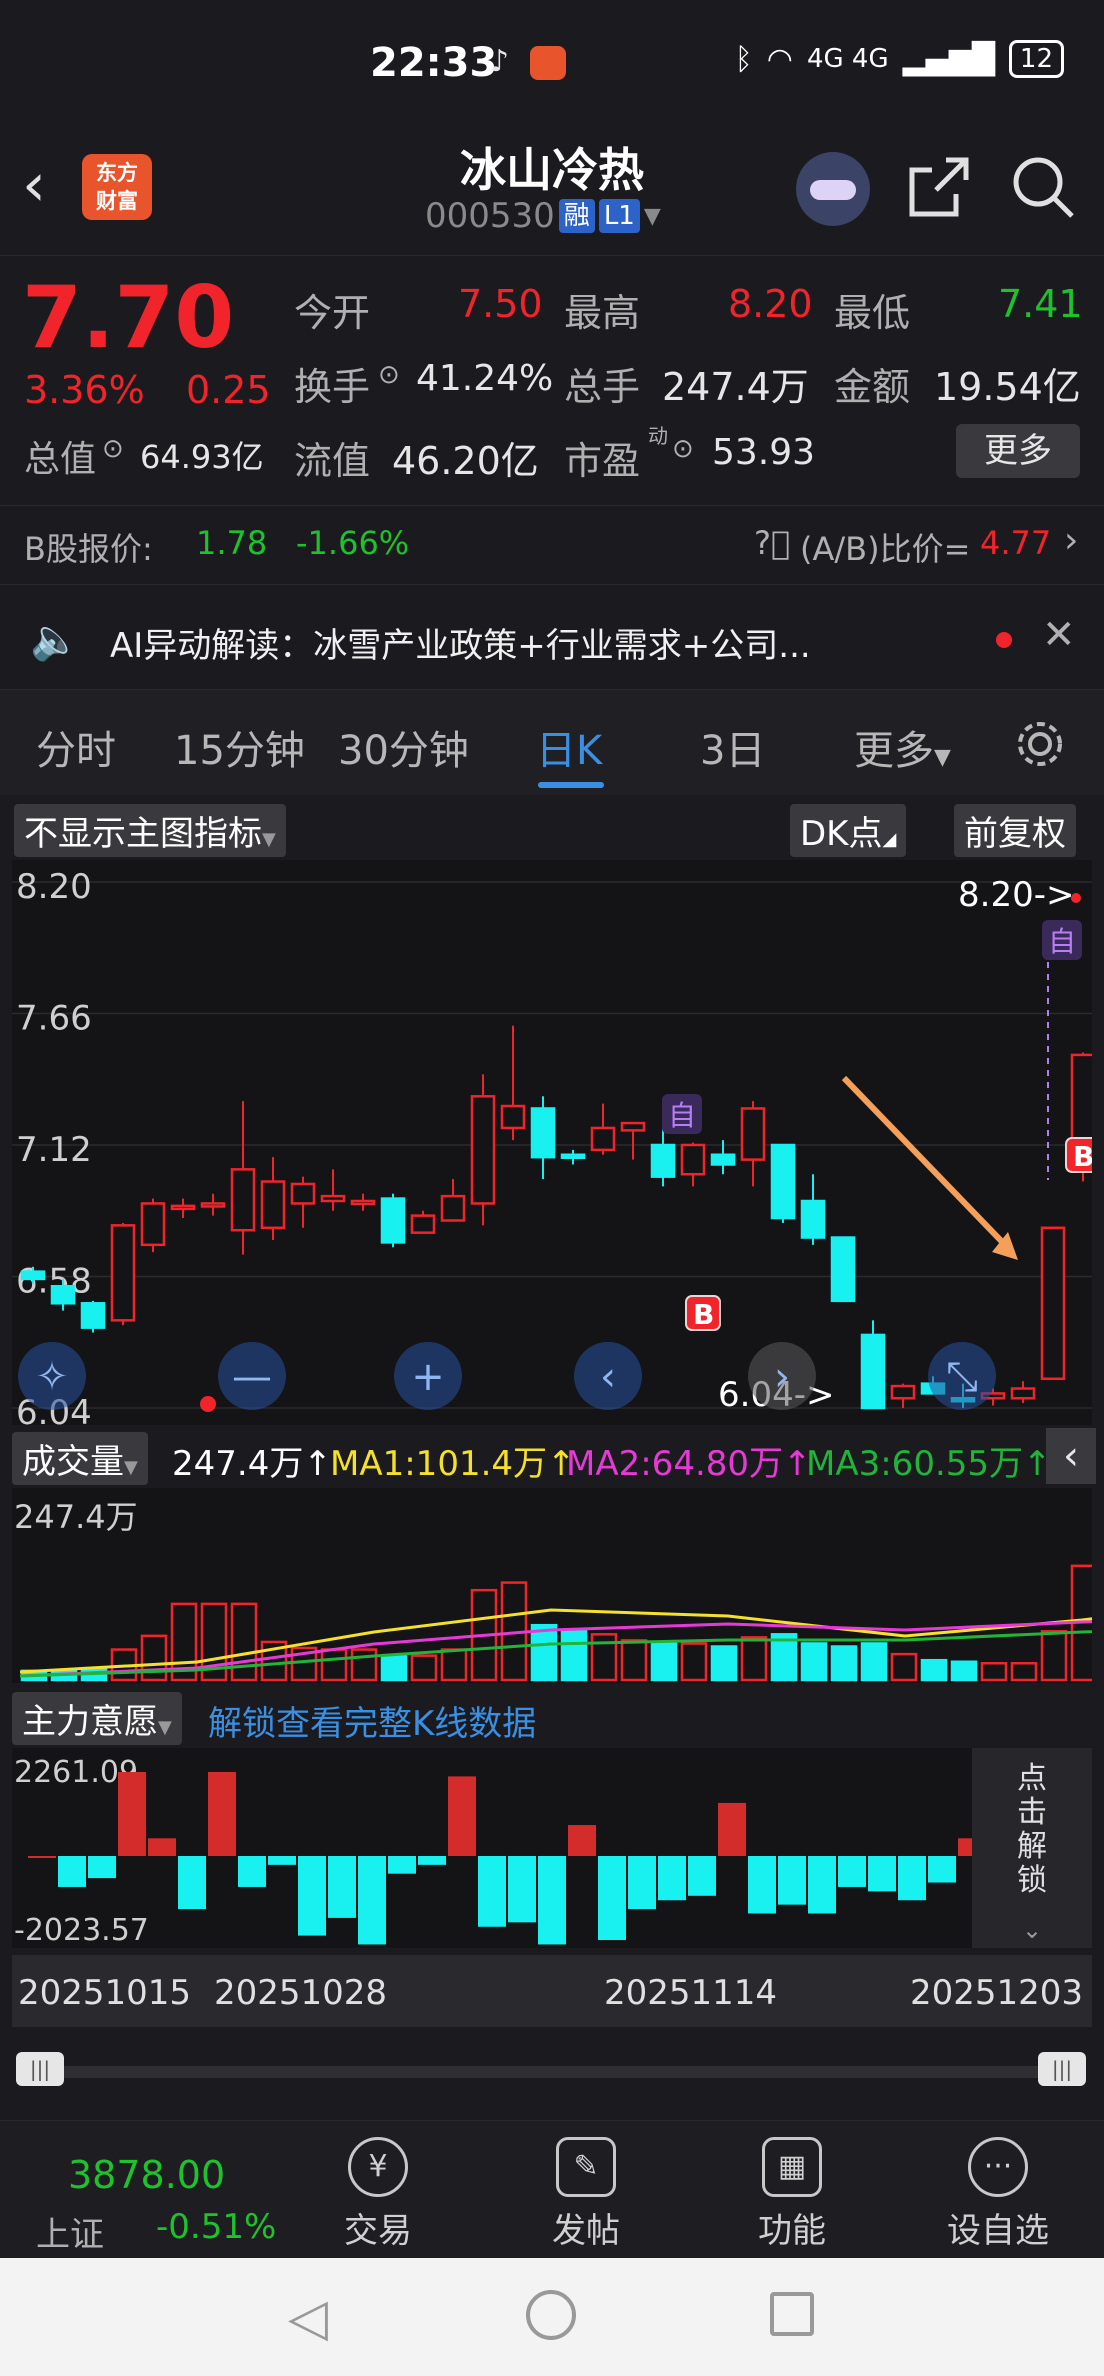 Image resolution: width=1104 pixels, height=2376 pixels. Describe the element at coordinates (1036, 59) in the screenshot. I see `battery-icon: 12` at that location.